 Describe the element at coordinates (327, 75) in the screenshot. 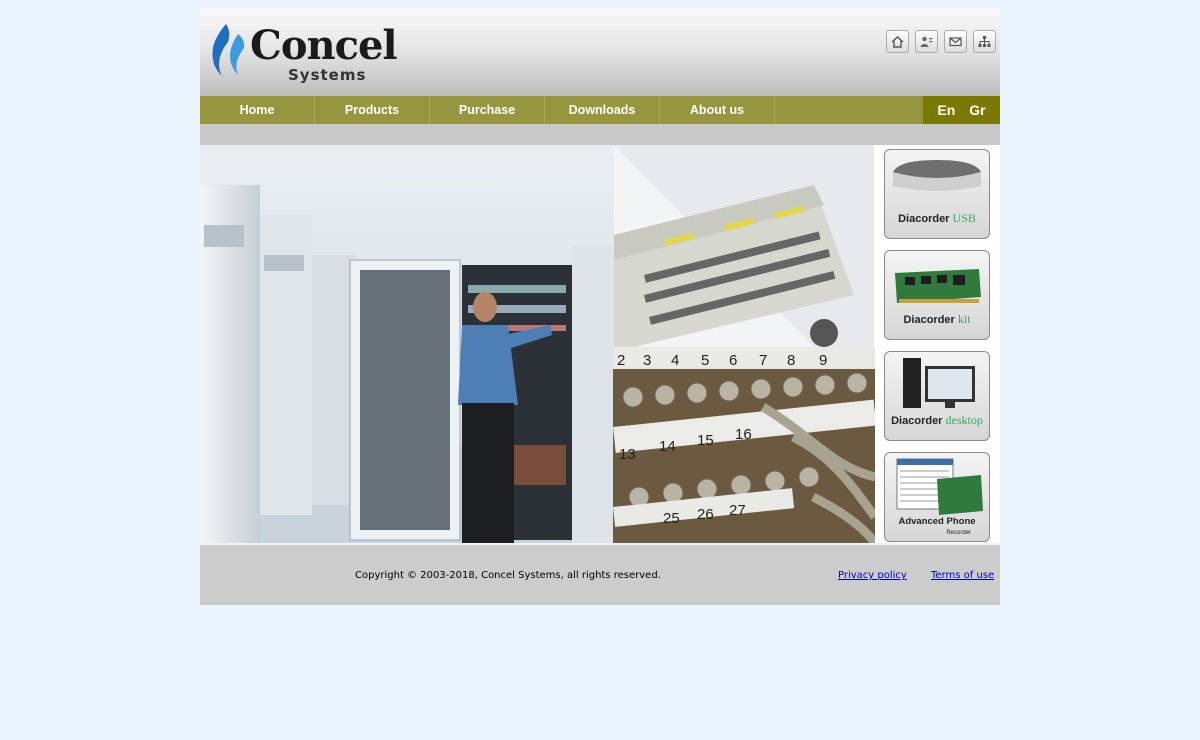

I see `logo-tagline: Systems` at that location.